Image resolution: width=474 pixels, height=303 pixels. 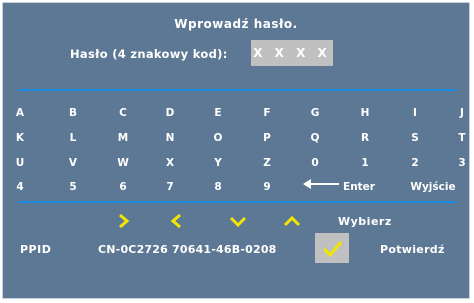 What do you see at coordinates (365, 163) in the screenshot?
I see `key-1: 1` at bounding box center [365, 163].